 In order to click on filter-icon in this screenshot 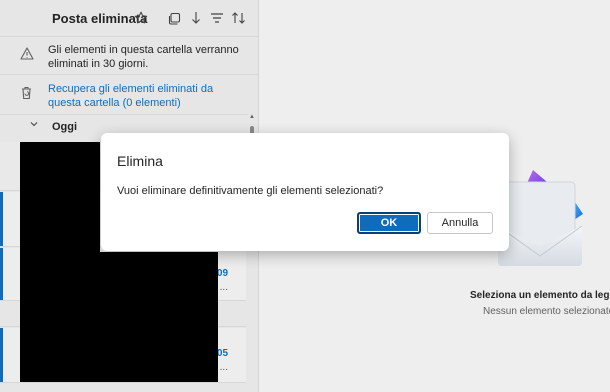, I will do `click(217, 18)`.